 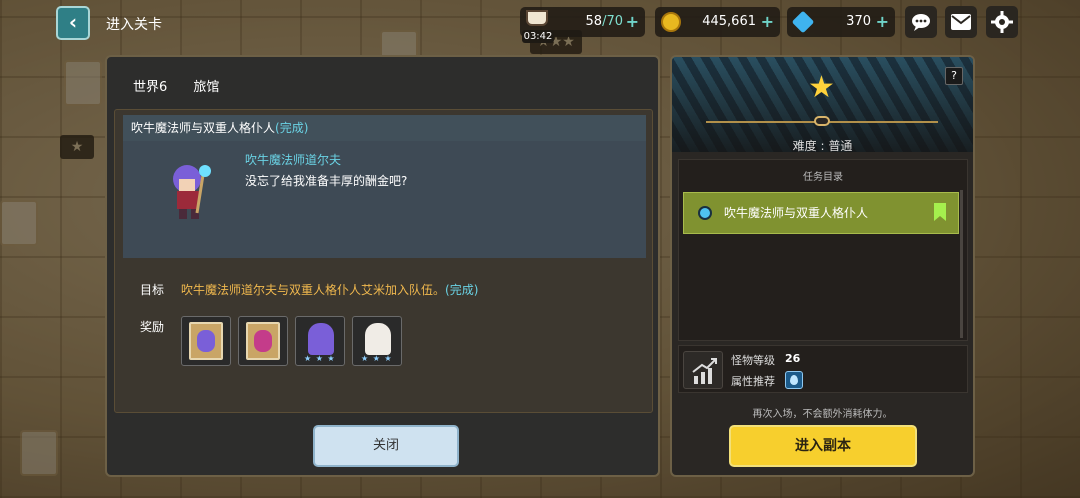 I want to click on npc-name: 吹牛魔法师道尔夫, so click(x=293, y=160).